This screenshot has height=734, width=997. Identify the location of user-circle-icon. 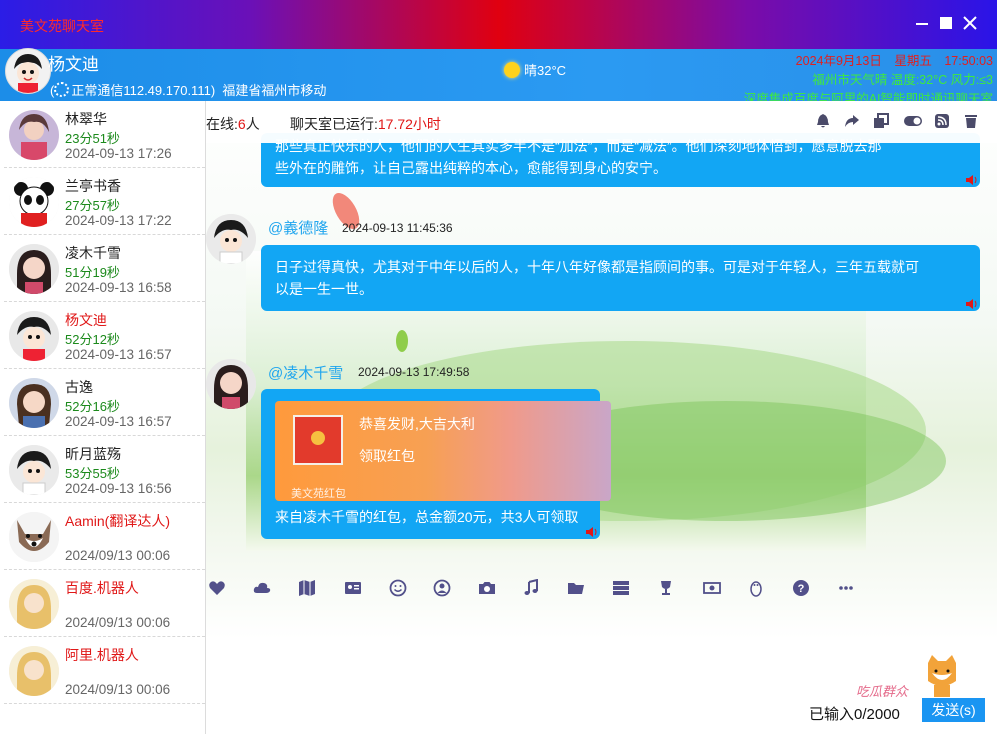
(442, 590).